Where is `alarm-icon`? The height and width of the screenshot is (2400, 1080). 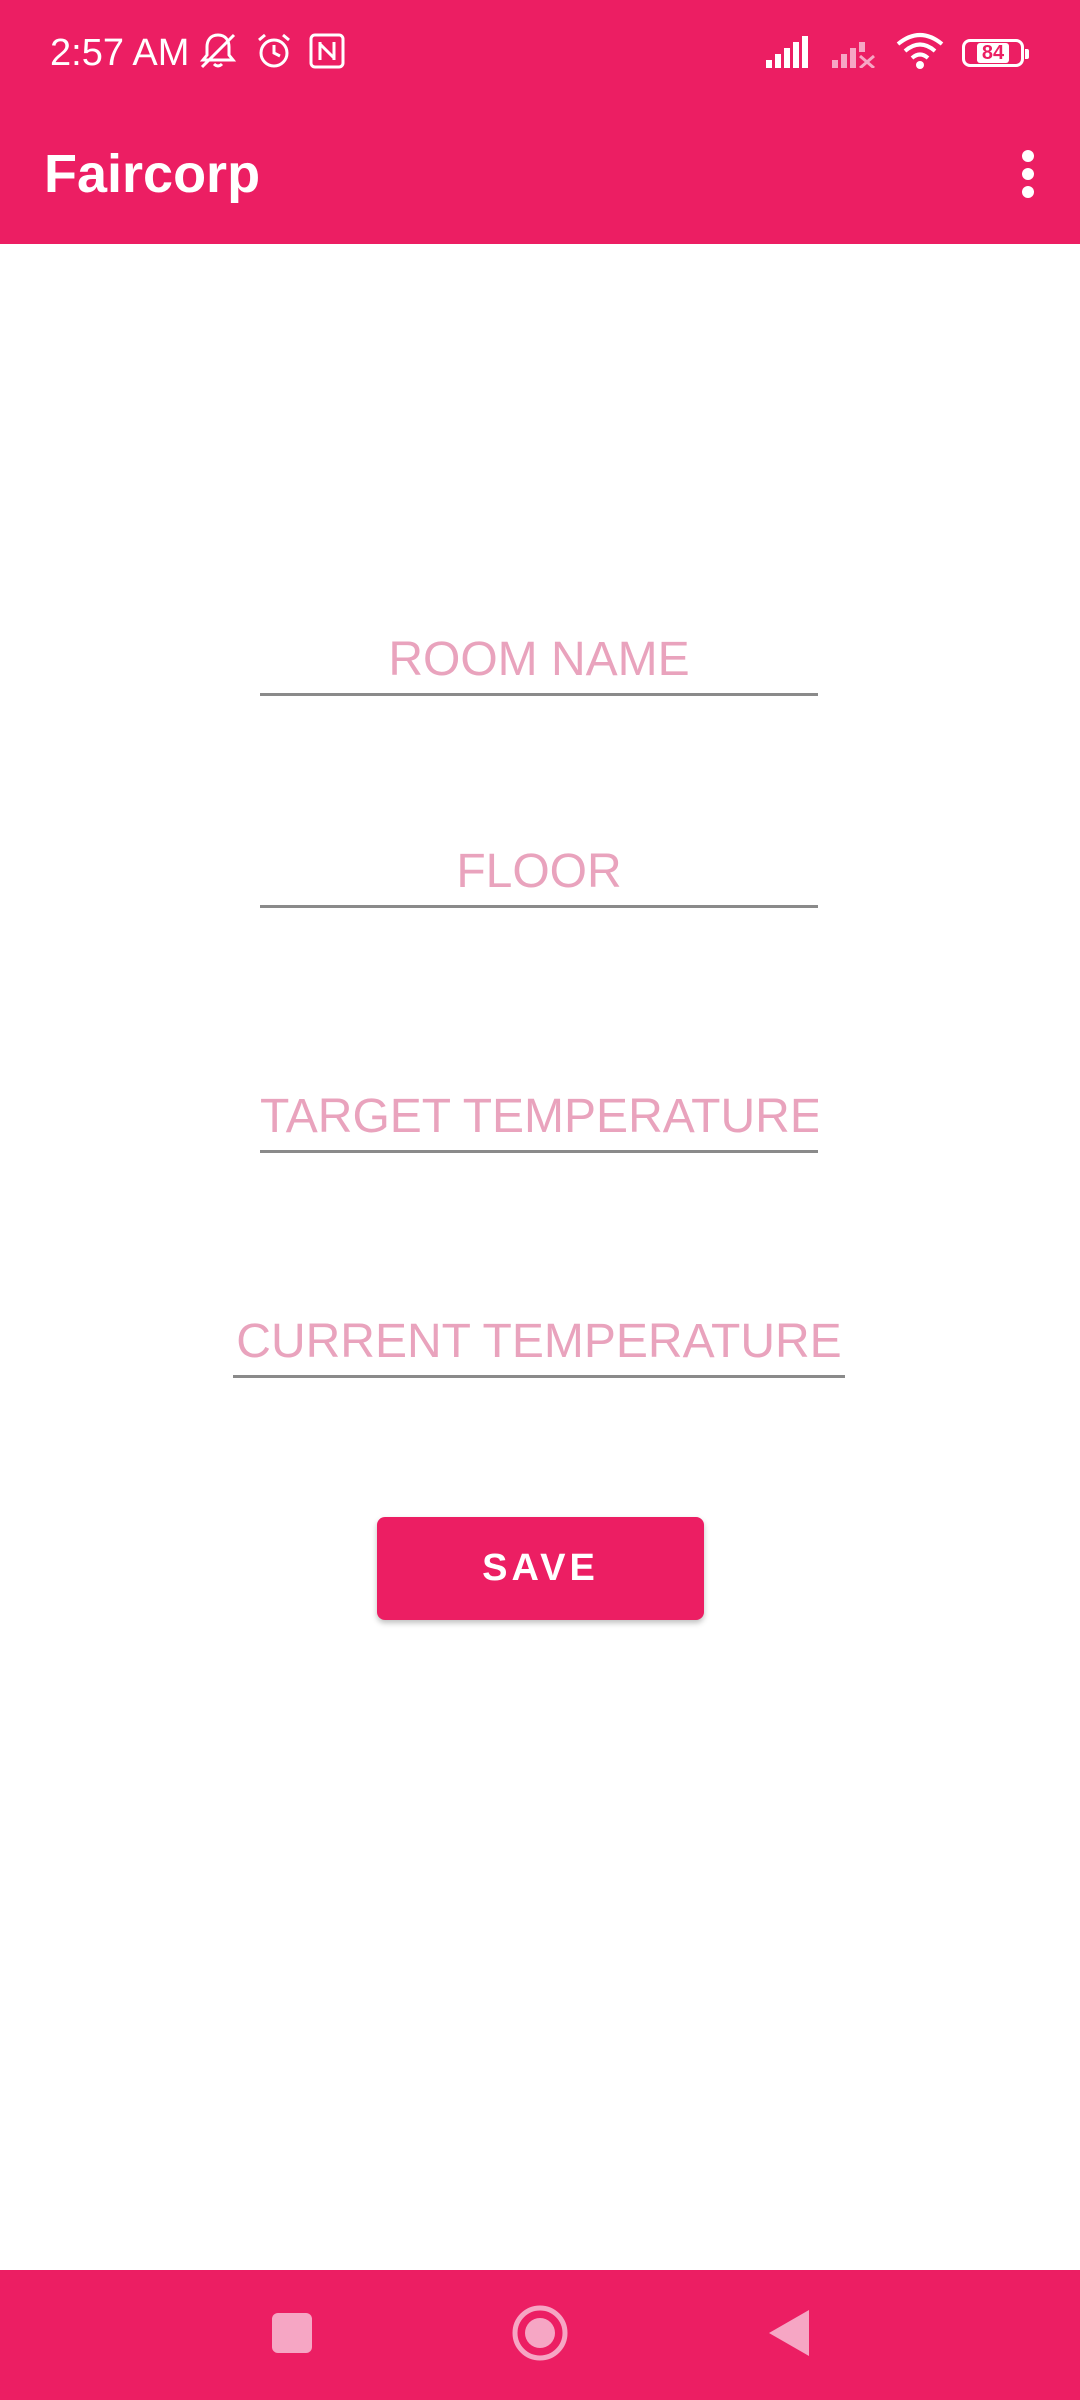 alarm-icon is located at coordinates (274, 53).